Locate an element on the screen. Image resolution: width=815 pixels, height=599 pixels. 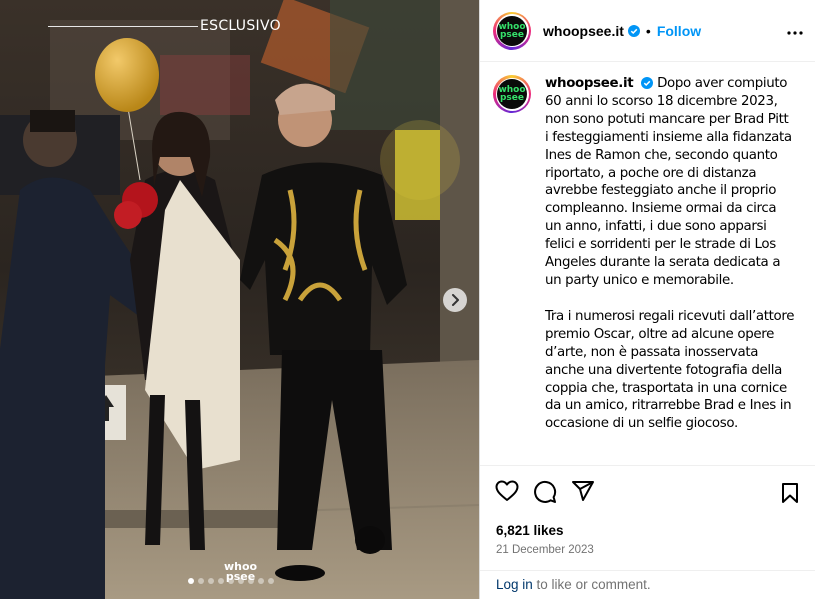
caption-username: whoopsee.it is located at coordinates (589, 83).